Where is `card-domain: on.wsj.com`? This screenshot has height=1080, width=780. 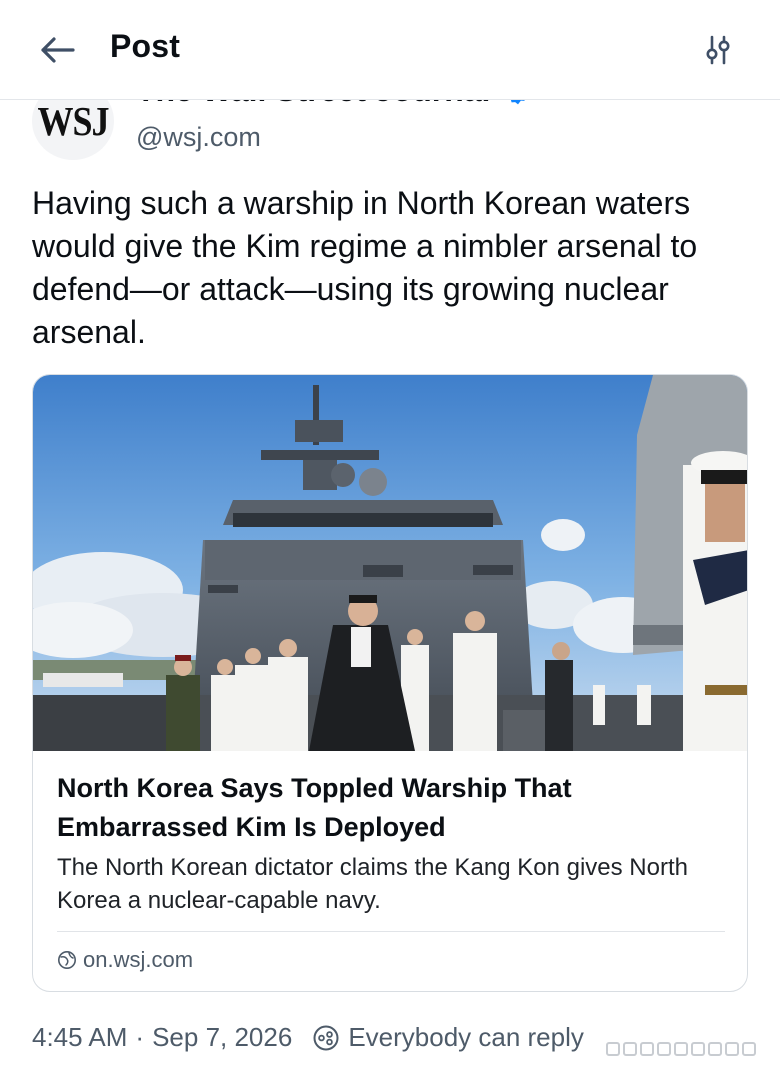
card-domain: on.wsj.com is located at coordinates (138, 959).